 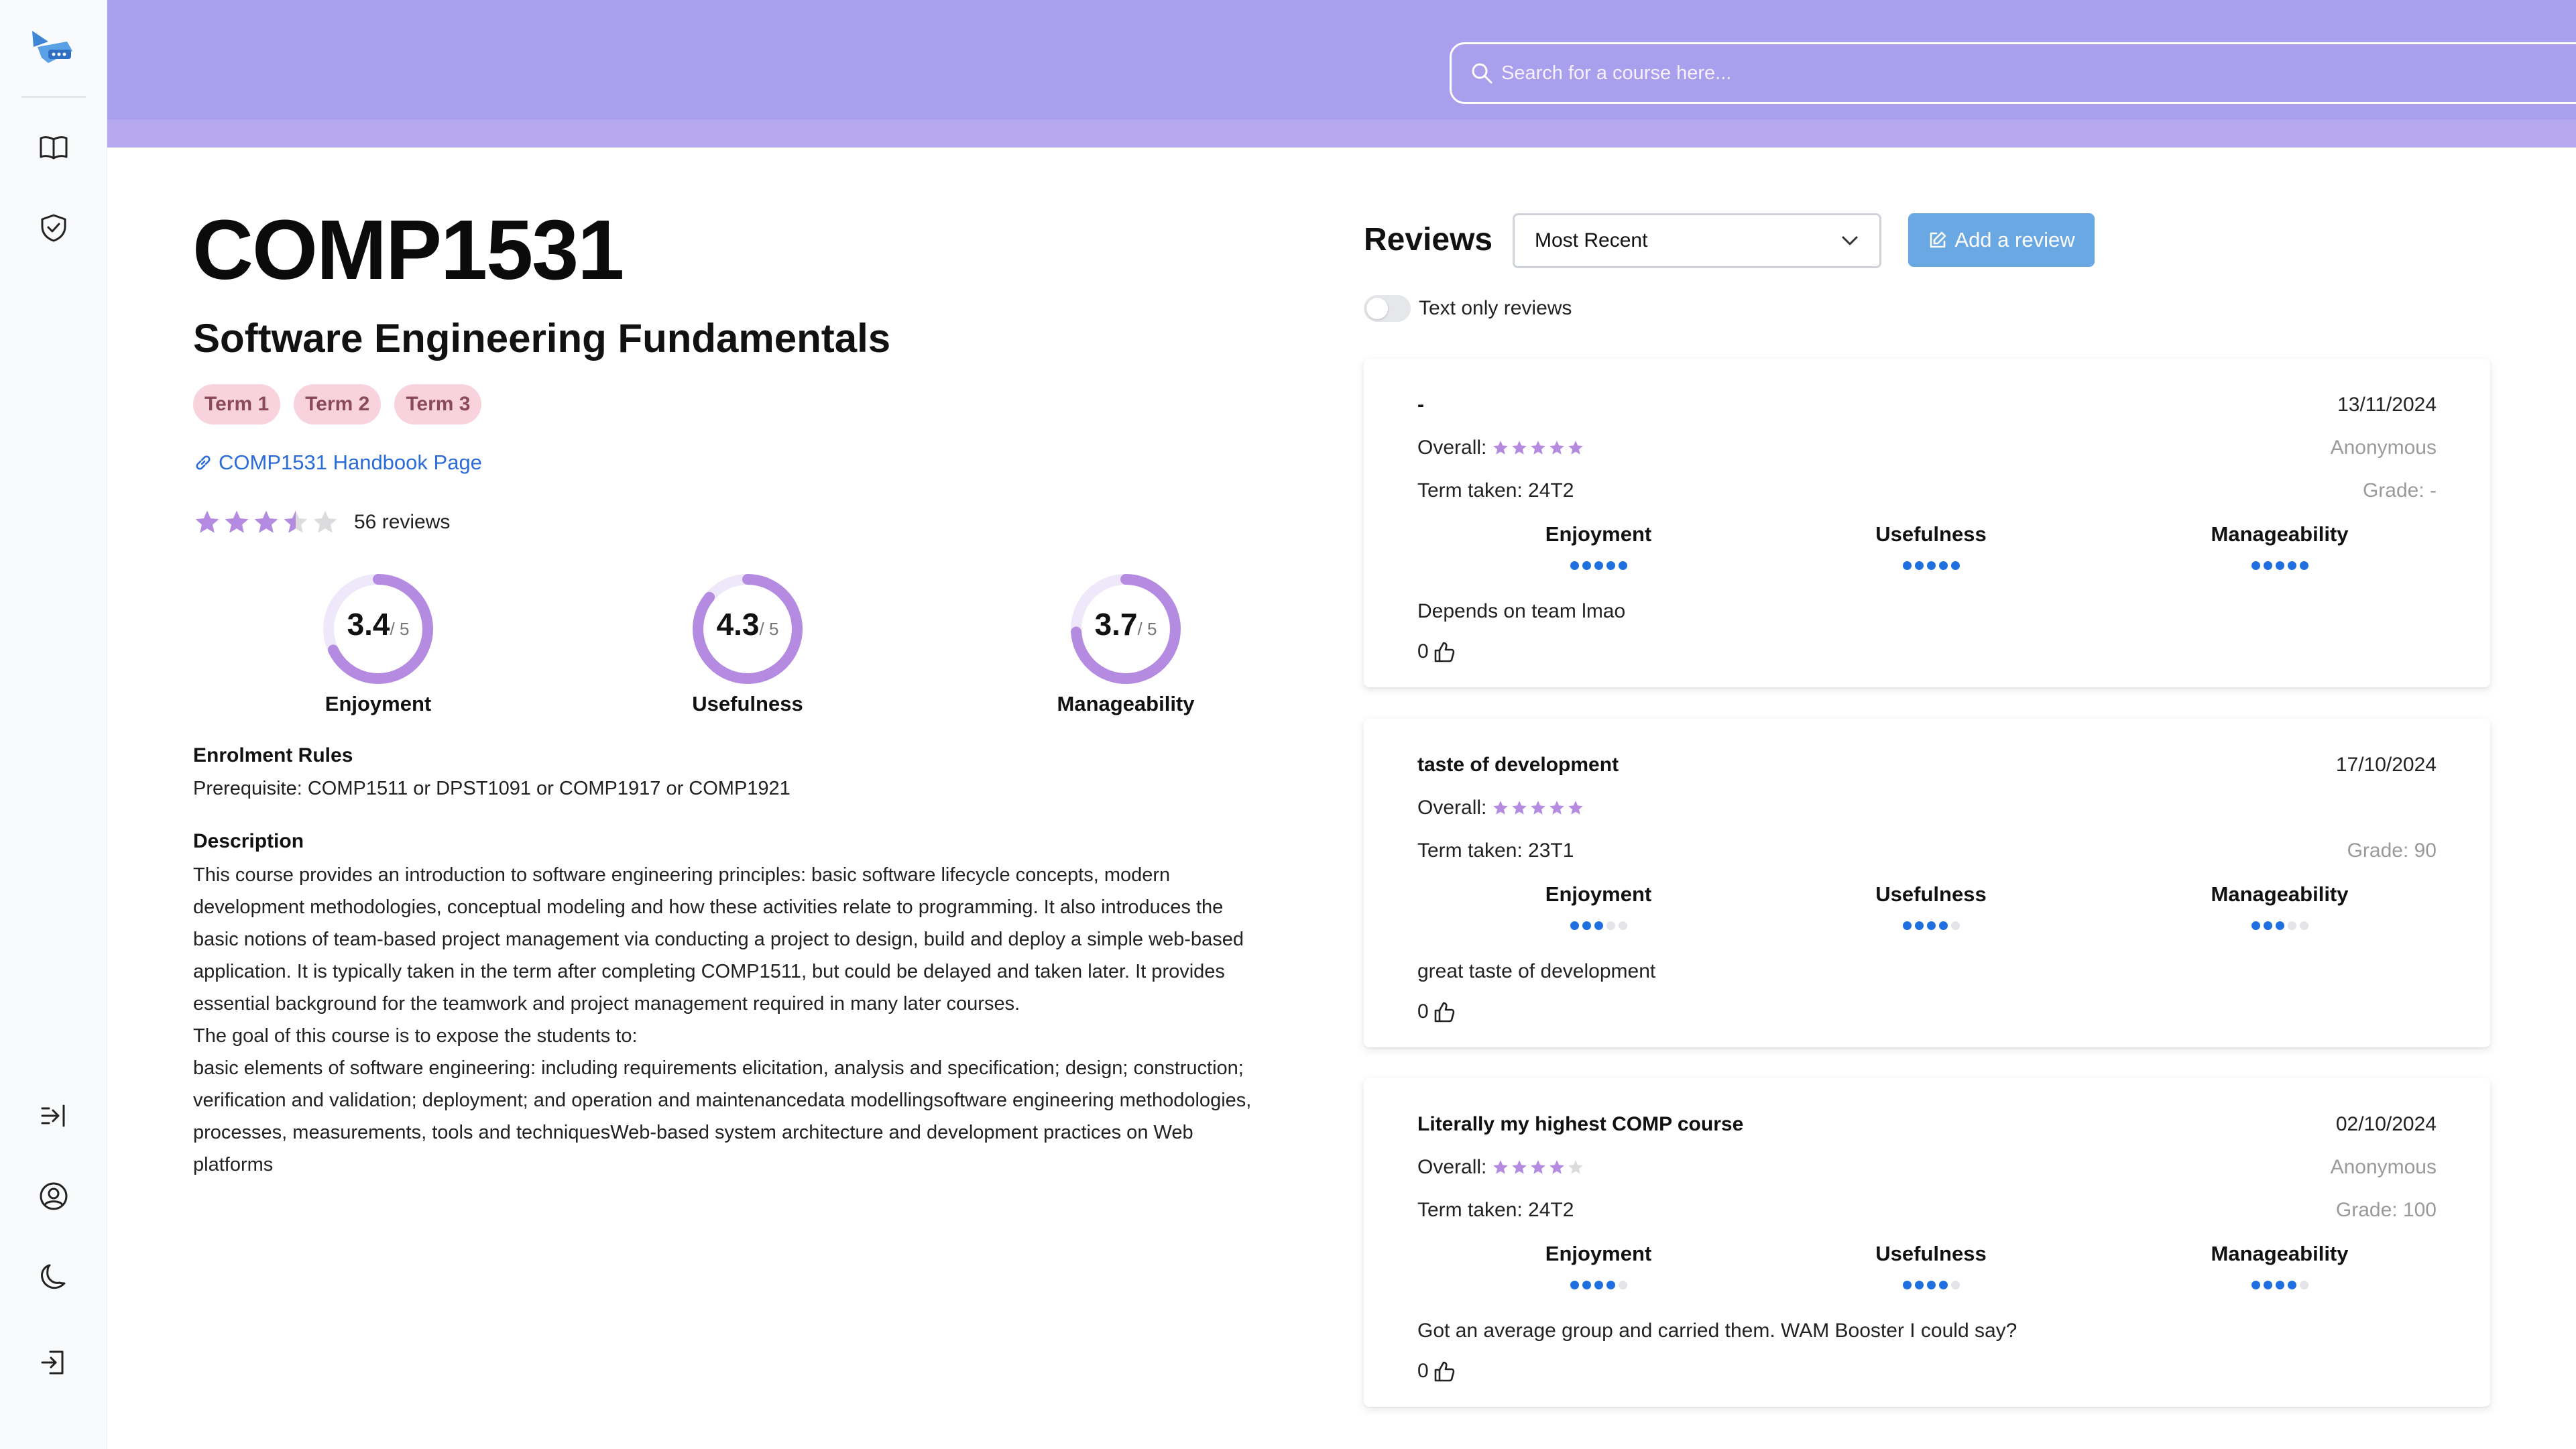 I want to click on sidebar-dark-mode-button, so click(x=54, y=1277).